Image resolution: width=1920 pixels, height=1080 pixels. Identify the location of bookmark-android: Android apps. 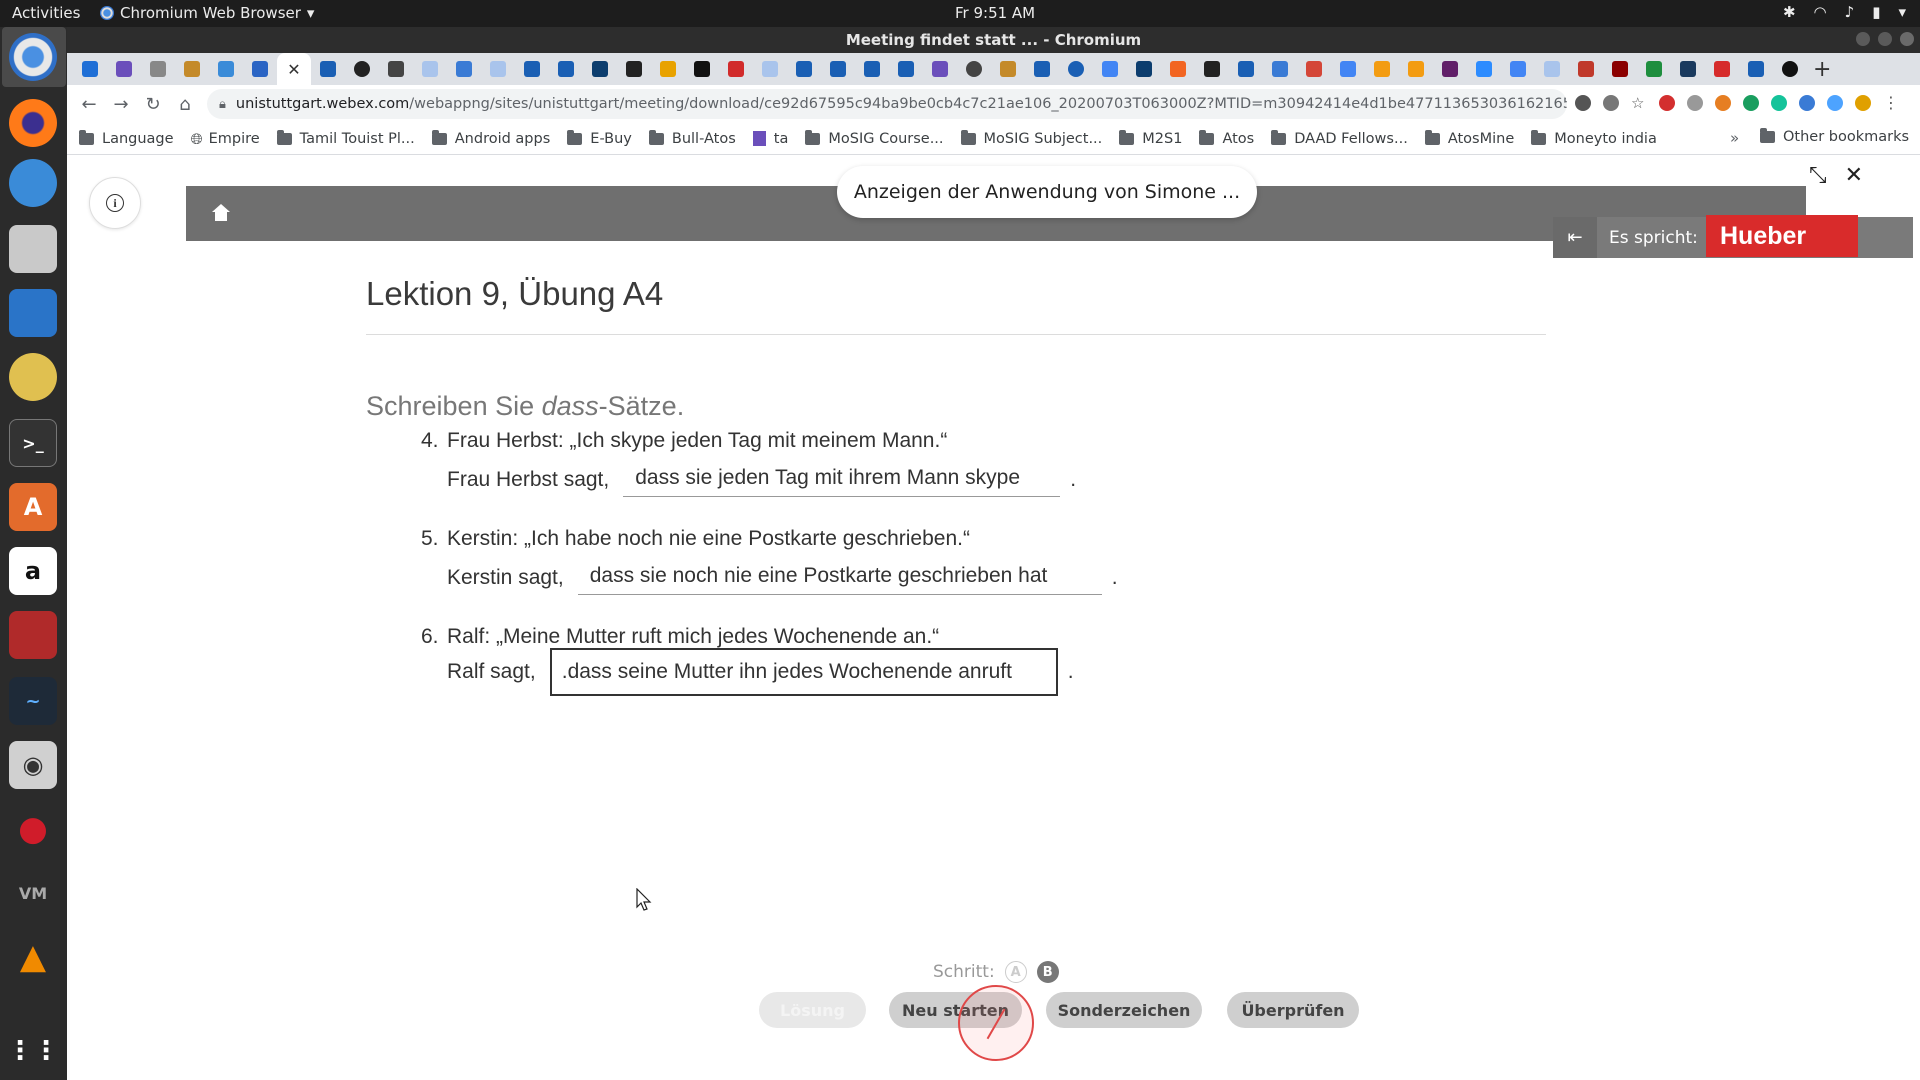
(490, 138).